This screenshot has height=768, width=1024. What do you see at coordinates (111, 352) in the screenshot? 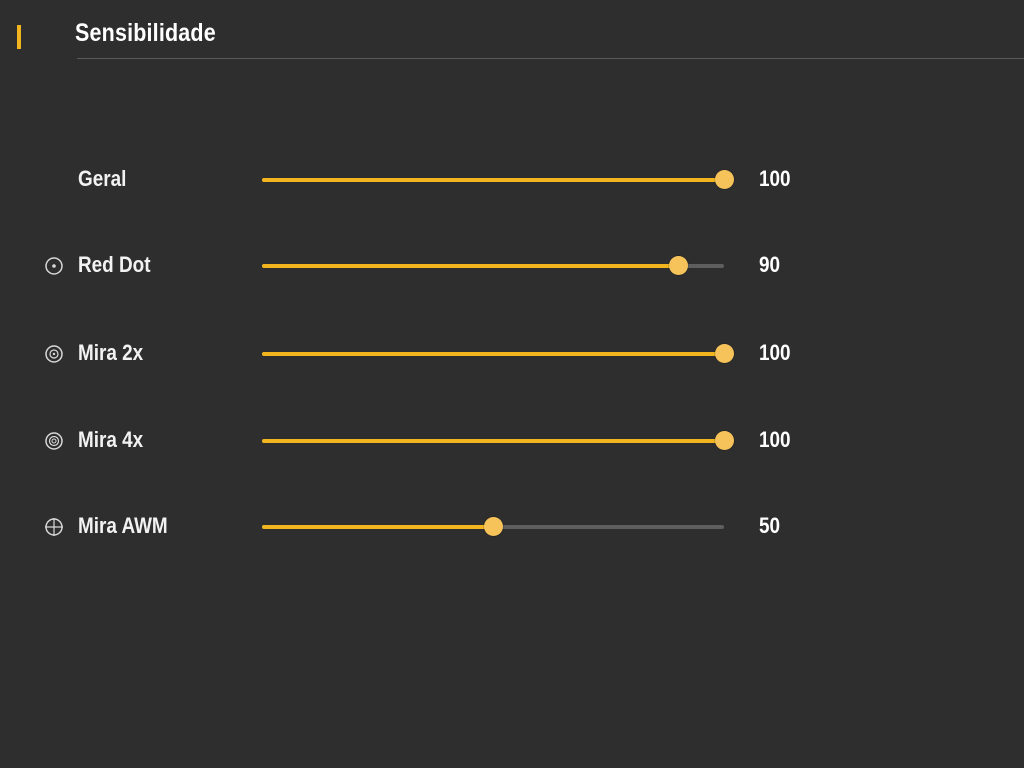
I see `sensitivity-label: Mira 2x` at bounding box center [111, 352].